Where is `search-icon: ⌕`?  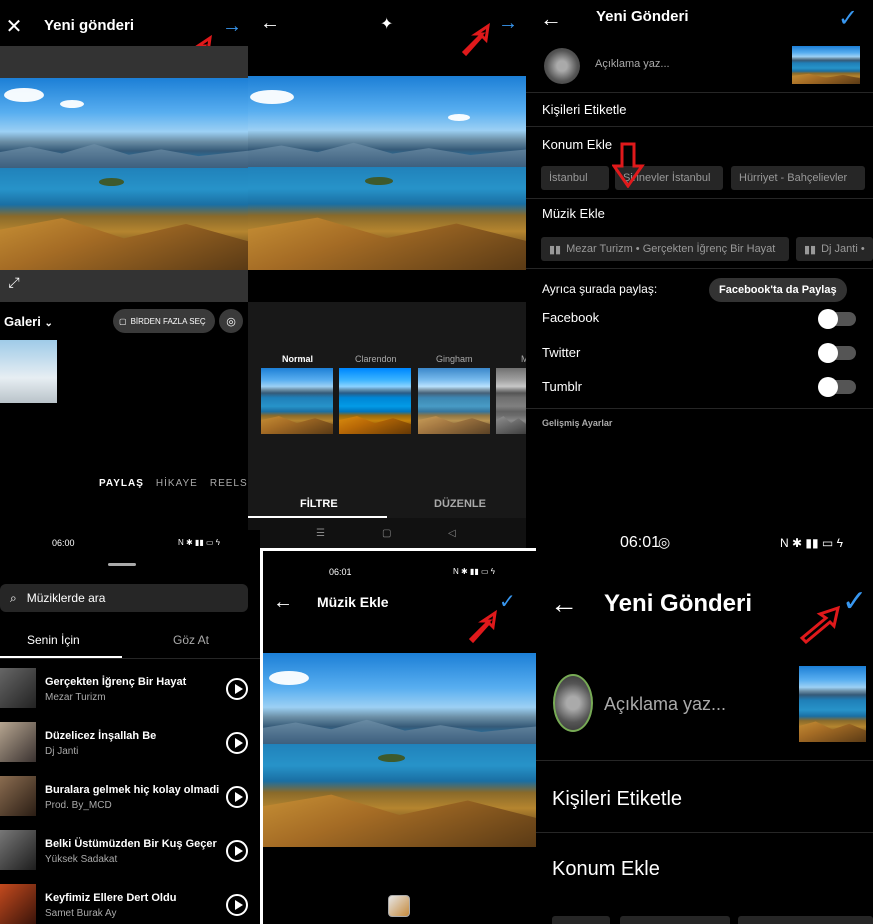
search-icon: ⌕ is located at coordinates (13, 597).